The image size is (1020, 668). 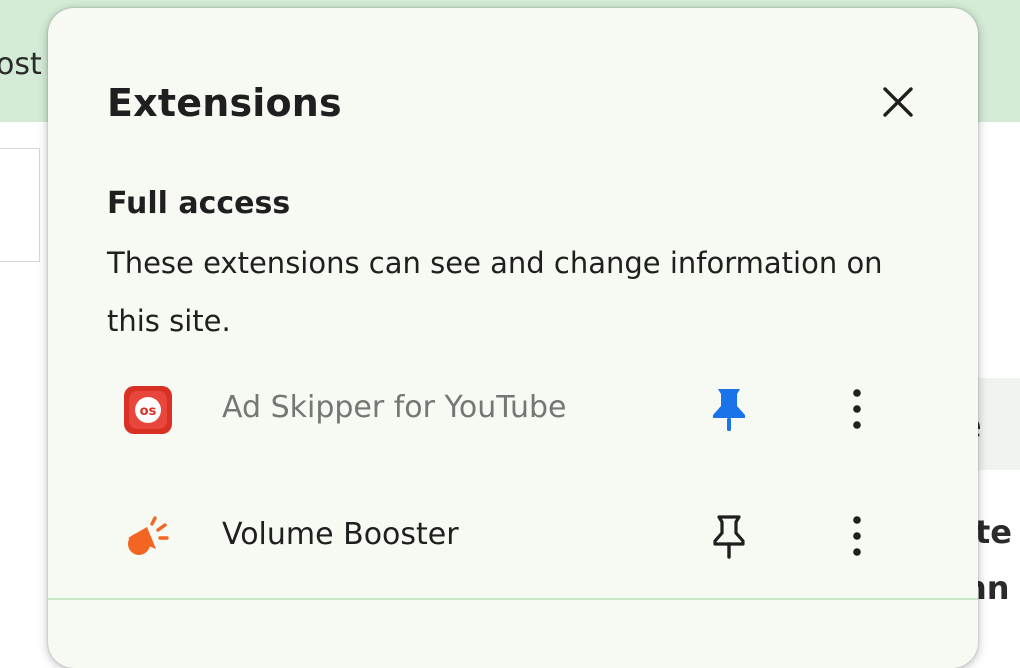 I want to click on extension-row-ad-skipper: os Ad Skipper for YouTube, so click(x=513, y=408).